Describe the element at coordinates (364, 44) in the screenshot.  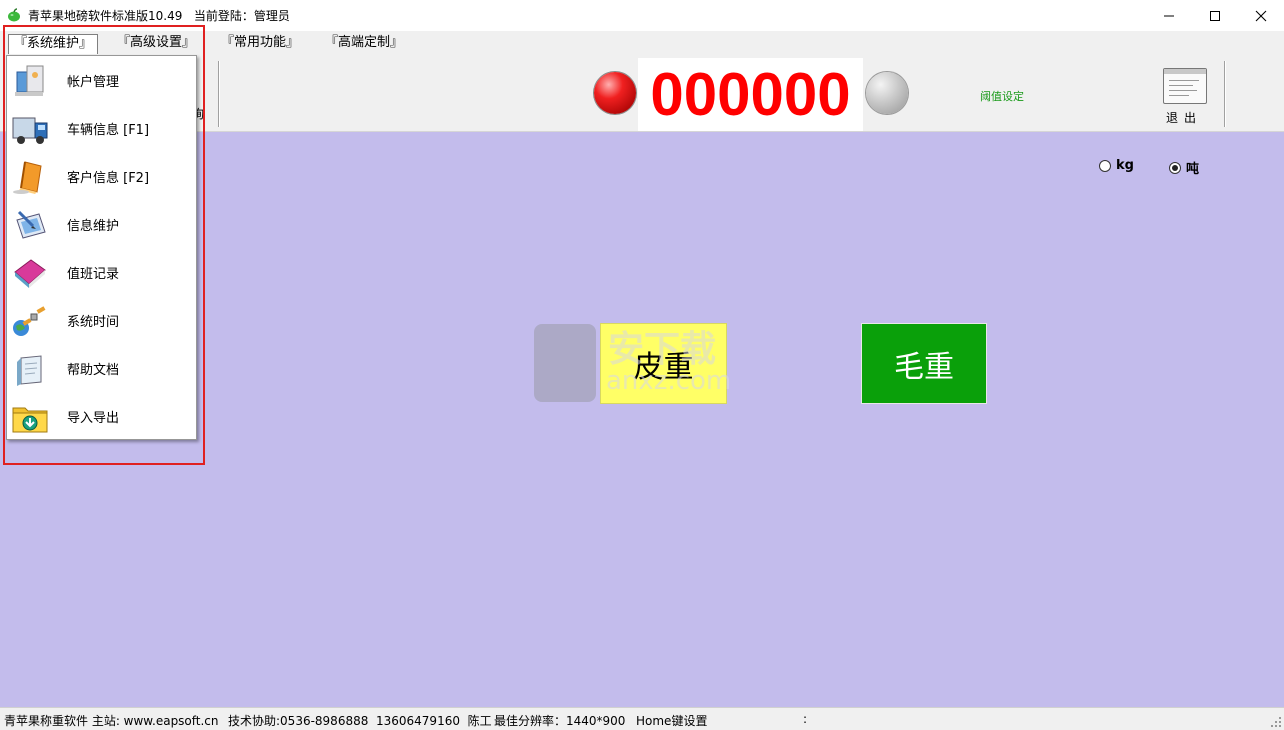
I see `menu-custom: 『高端定制』` at that location.